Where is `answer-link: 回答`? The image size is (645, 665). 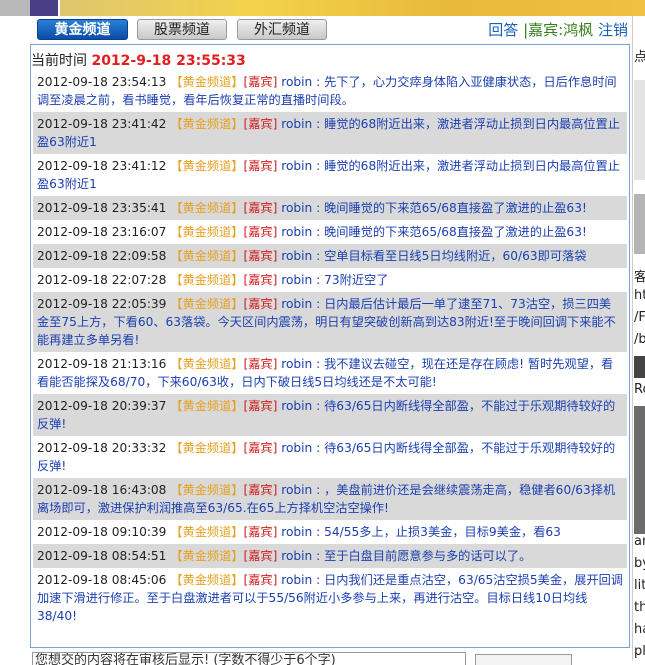 answer-link: 回答 is located at coordinates (503, 30).